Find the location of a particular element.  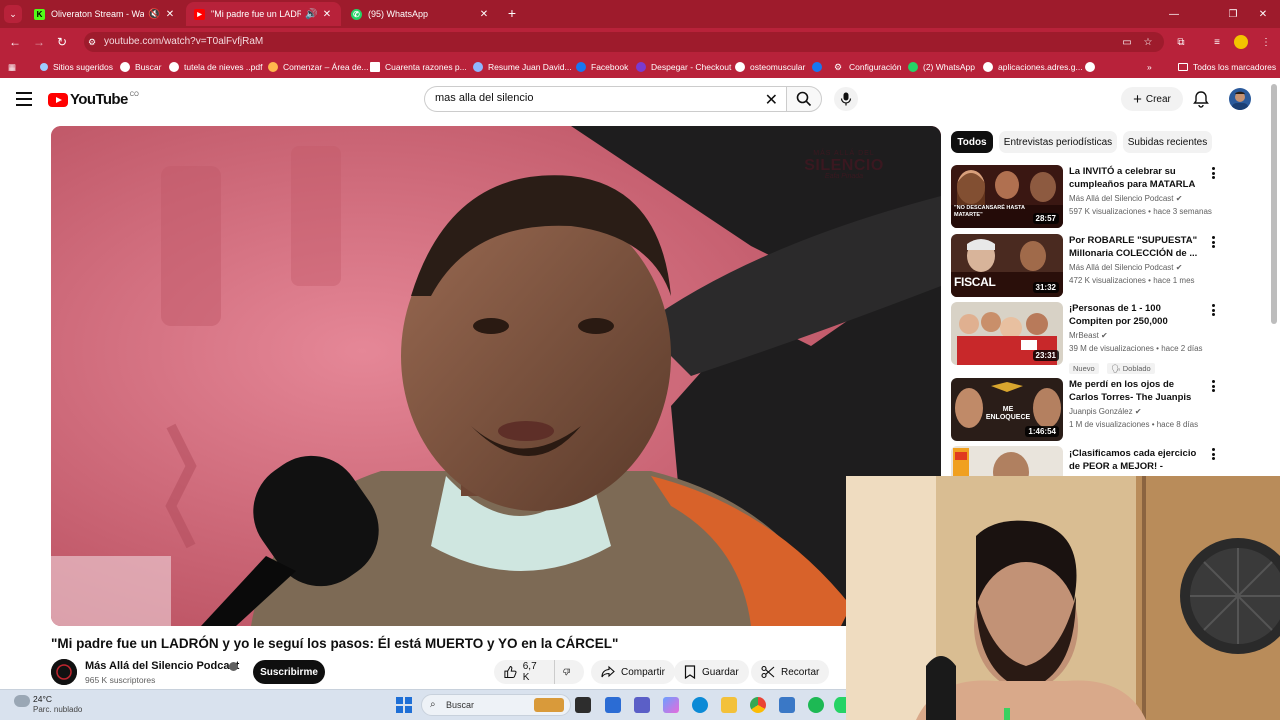

browser-menu-icon: ⋮ is located at coordinates (1266, 42).